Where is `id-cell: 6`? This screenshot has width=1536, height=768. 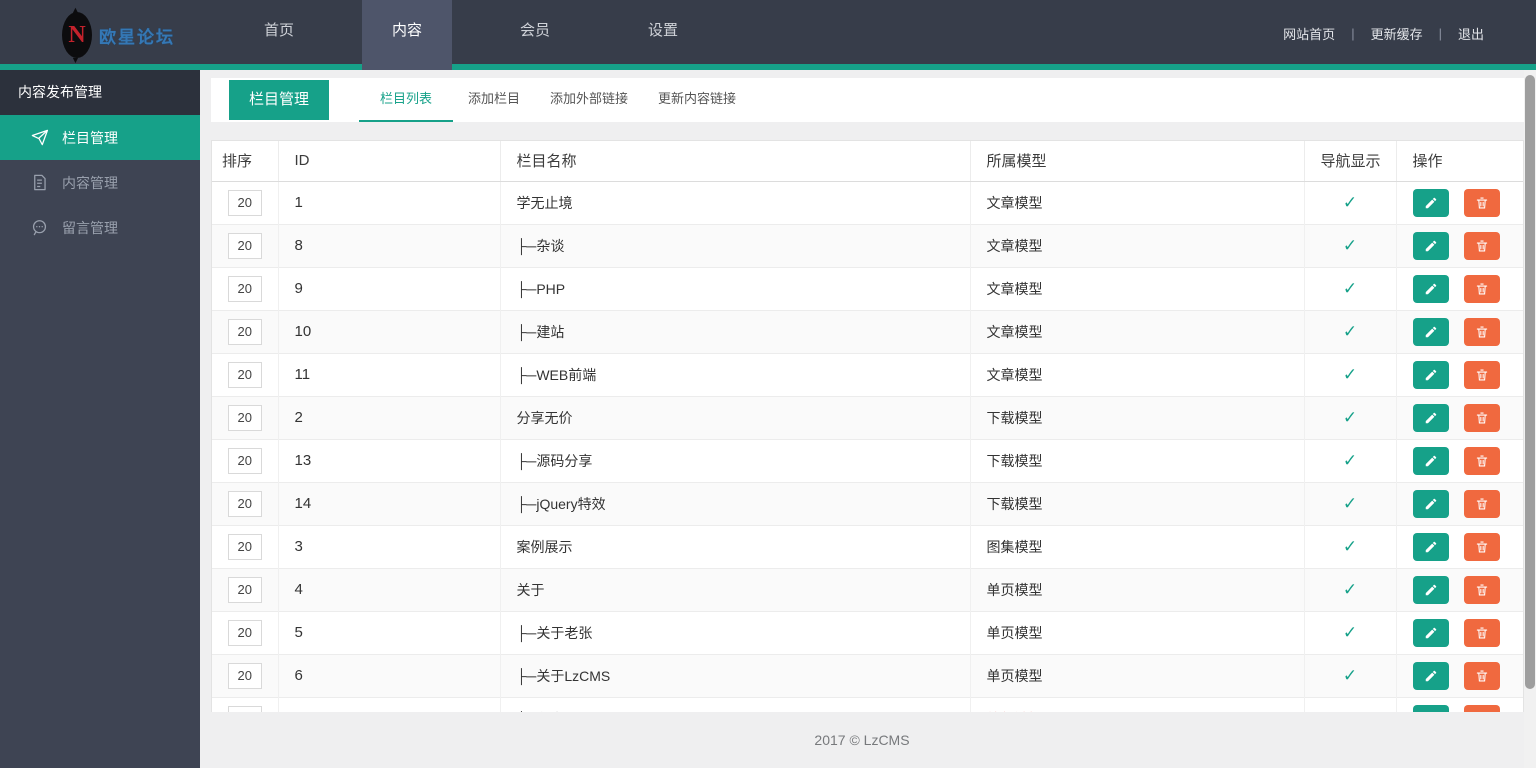
id-cell: 6 is located at coordinates (388, 675).